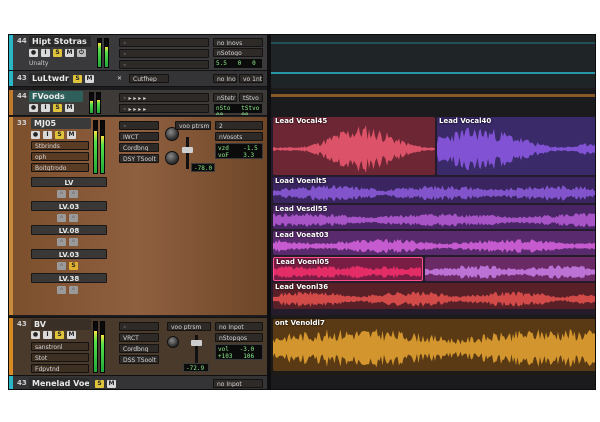 Image resolution: width=600 pixels, height=422 pixels. What do you see at coordinates (60, 346) in the screenshot?
I see `track-chip: sanstronl` at bounding box center [60, 346].